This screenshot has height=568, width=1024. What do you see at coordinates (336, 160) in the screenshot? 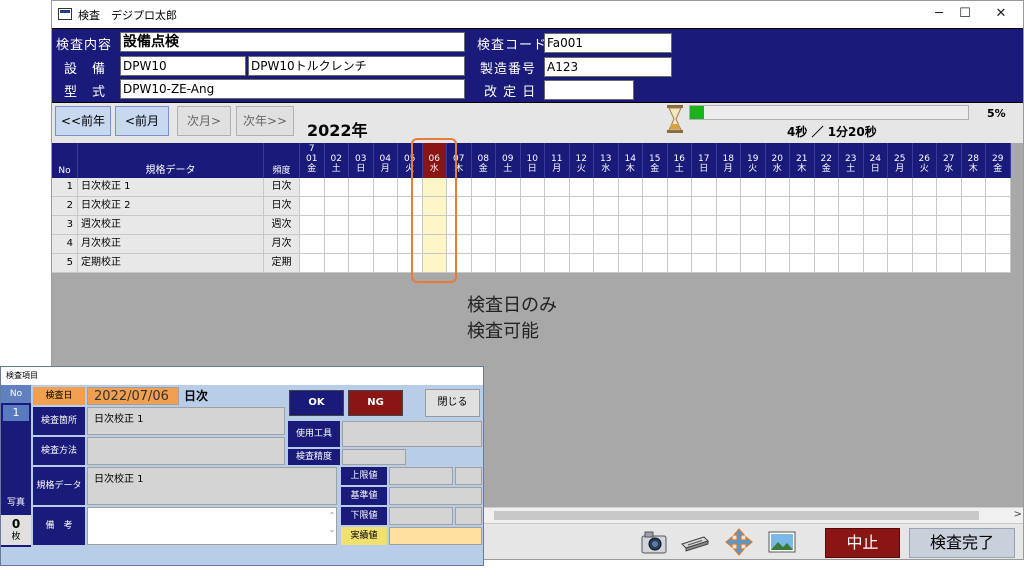
I see `grid-header-day: 02 土` at bounding box center [336, 160].